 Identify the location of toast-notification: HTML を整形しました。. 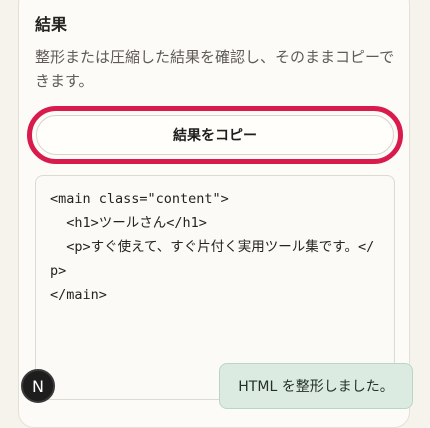
(316, 386).